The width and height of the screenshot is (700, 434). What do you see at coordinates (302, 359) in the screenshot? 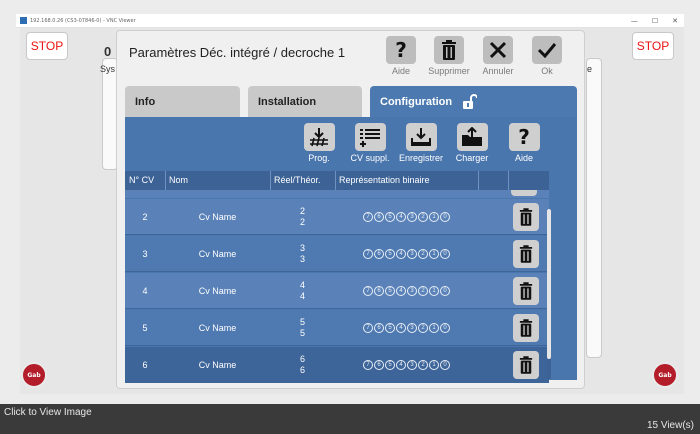
I see `cv-real-value: 6` at bounding box center [302, 359].